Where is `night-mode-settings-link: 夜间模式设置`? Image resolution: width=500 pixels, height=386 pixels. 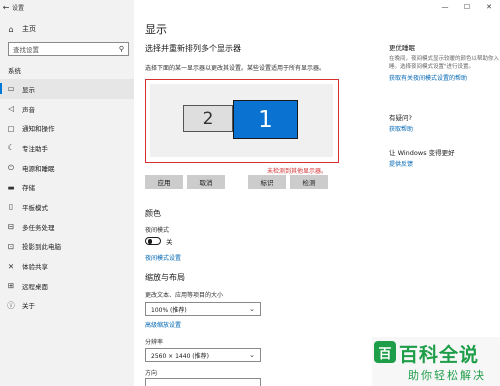
night-mode-settings-link: 夜间模式设置 is located at coordinates (163, 257).